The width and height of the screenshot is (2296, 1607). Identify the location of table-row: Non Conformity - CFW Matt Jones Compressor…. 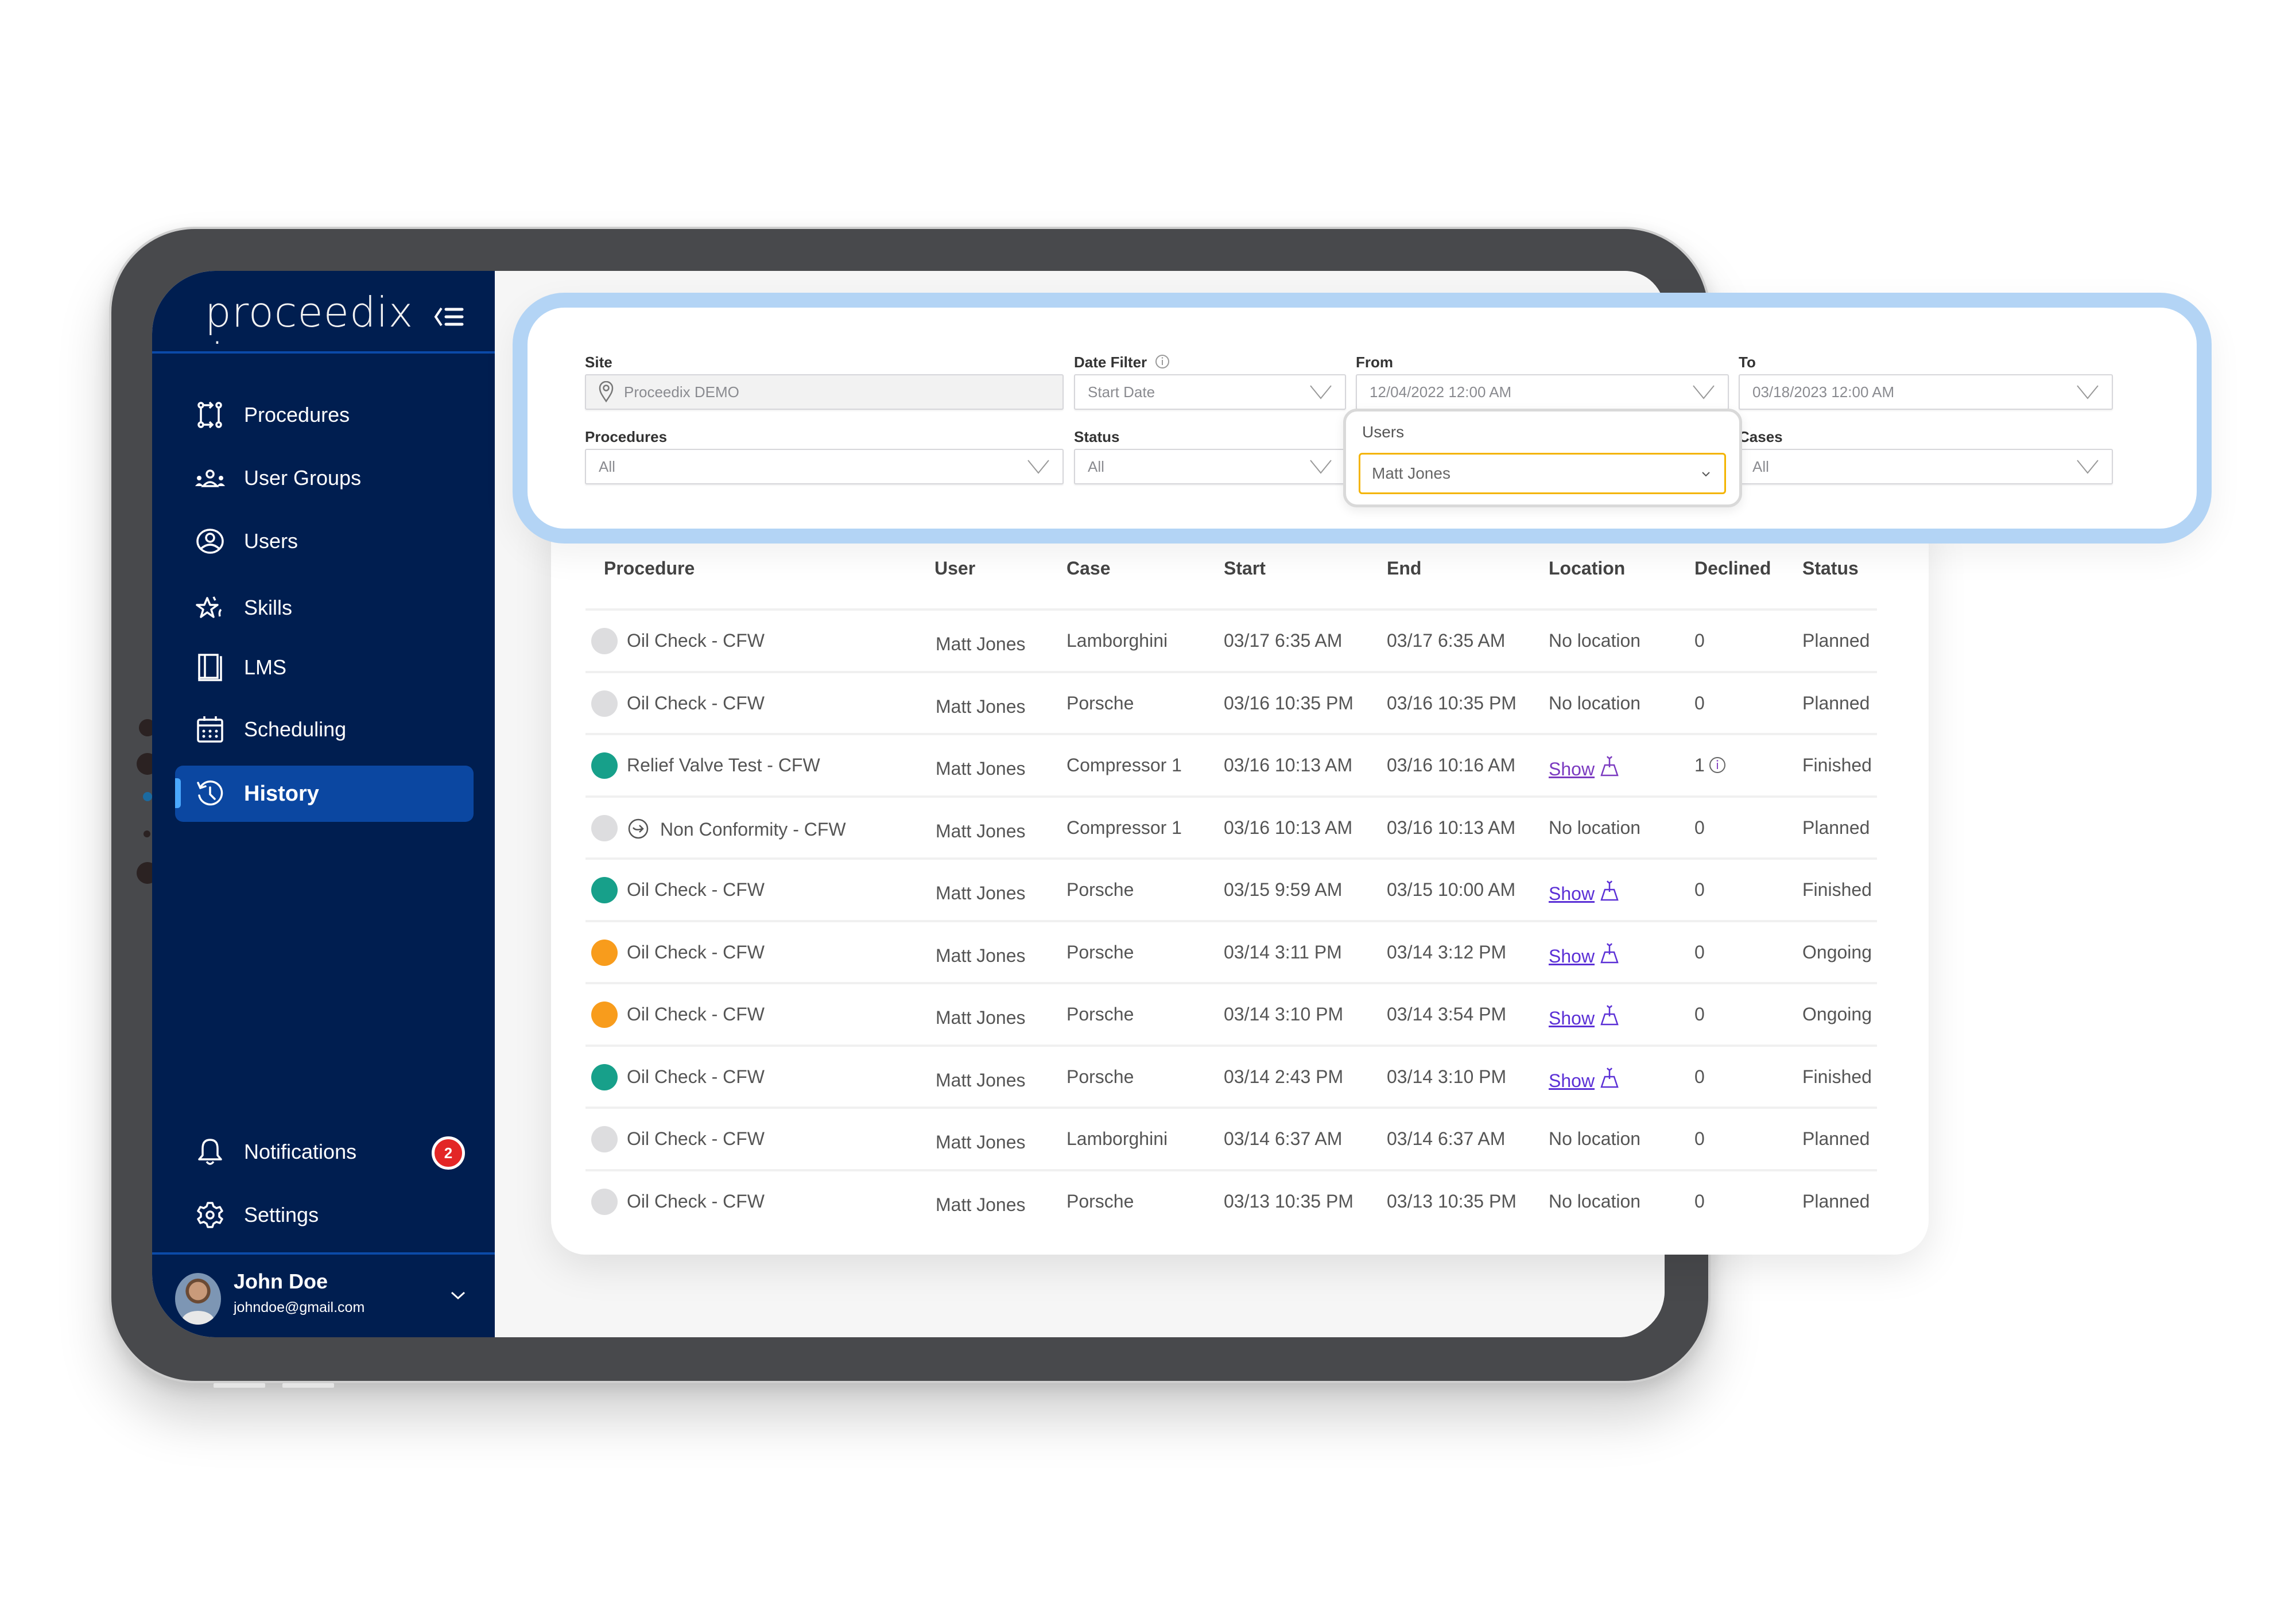
(1231, 826).